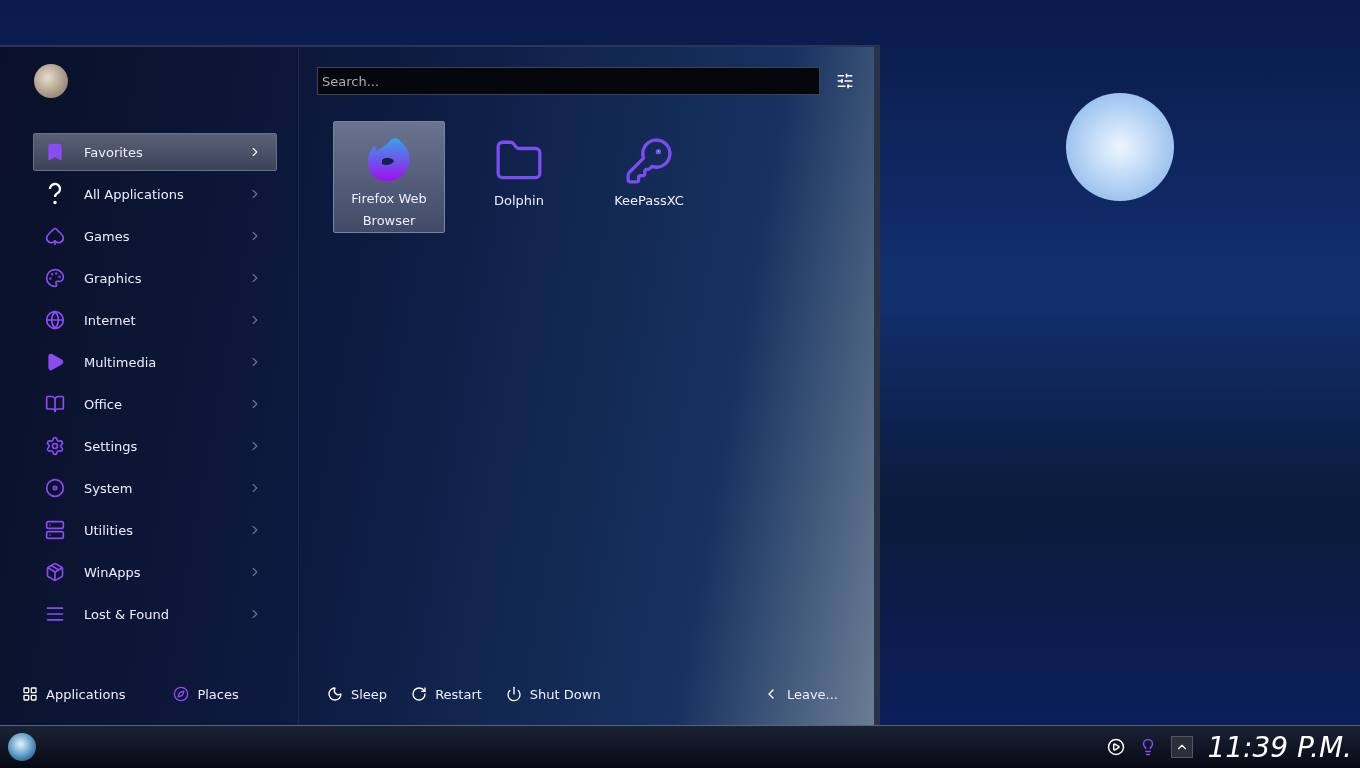 The width and height of the screenshot is (1360, 768). What do you see at coordinates (55, 572) in the screenshot?
I see `package-icon` at bounding box center [55, 572].